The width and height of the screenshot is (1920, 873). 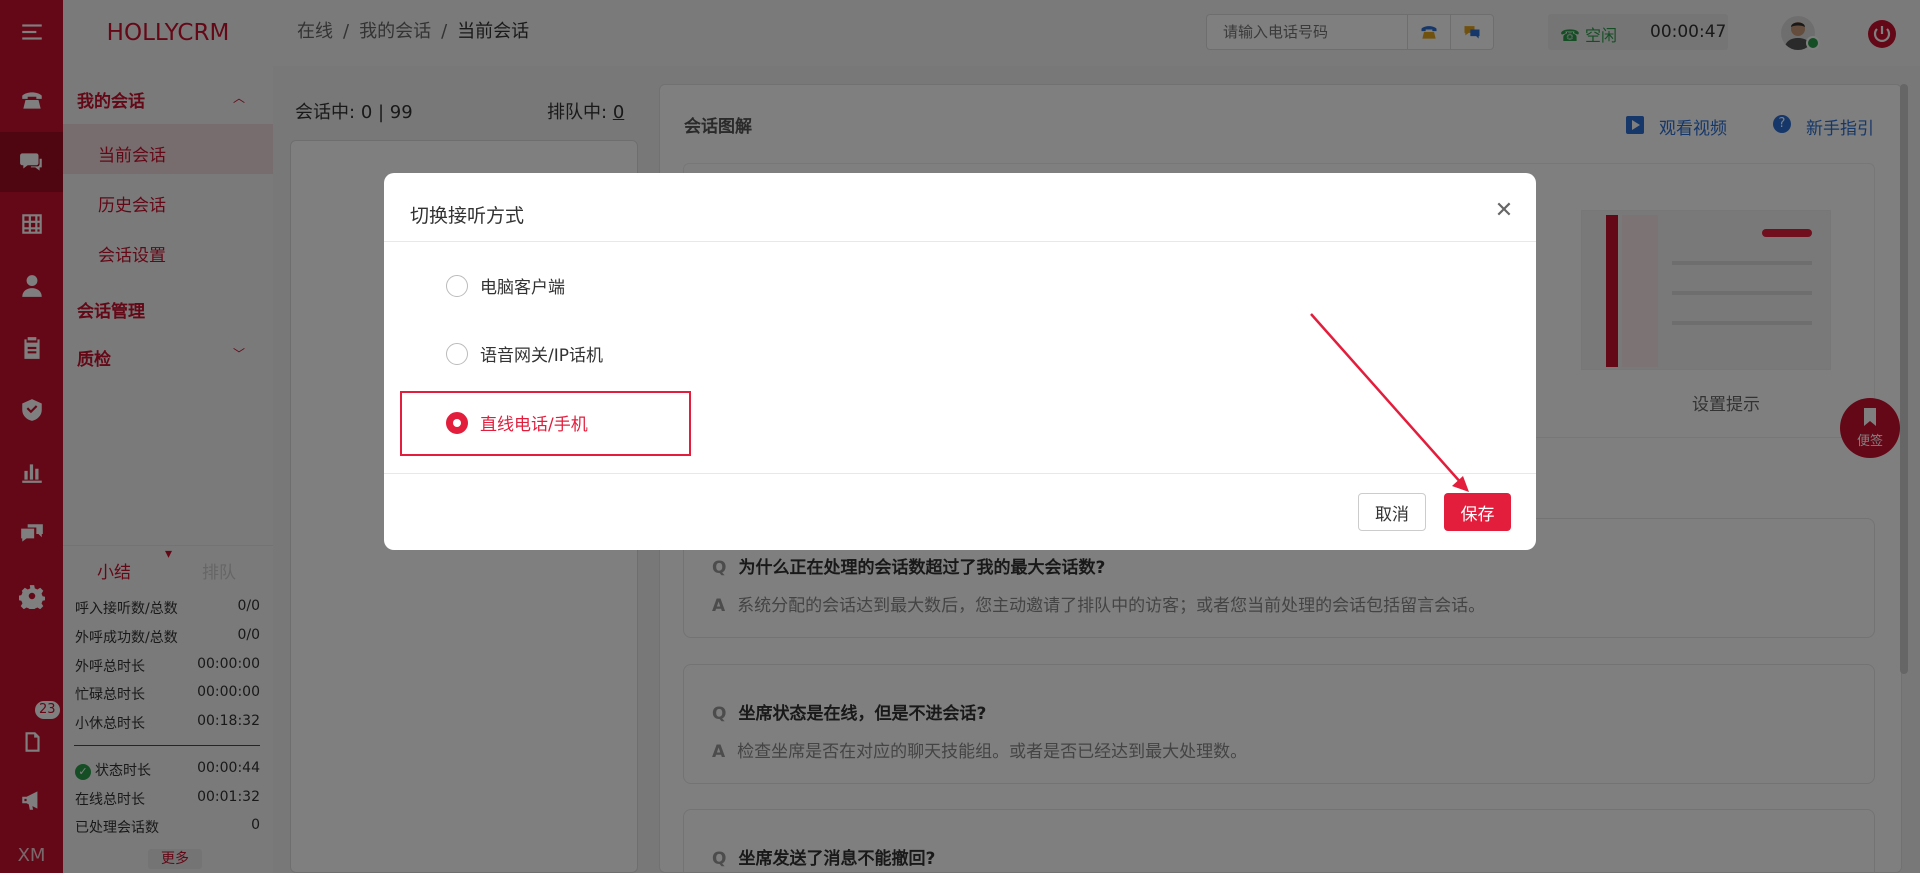 What do you see at coordinates (960, 473) in the screenshot?
I see `dialog-footer-divider` at bounding box center [960, 473].